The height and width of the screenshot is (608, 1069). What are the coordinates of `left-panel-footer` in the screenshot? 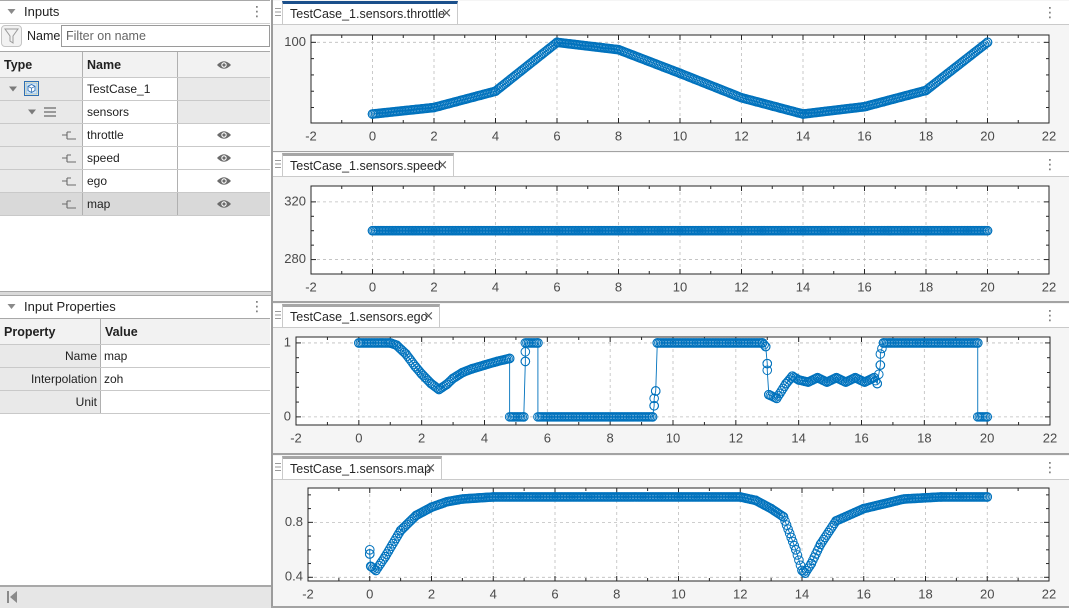 It's located at (135, 596).